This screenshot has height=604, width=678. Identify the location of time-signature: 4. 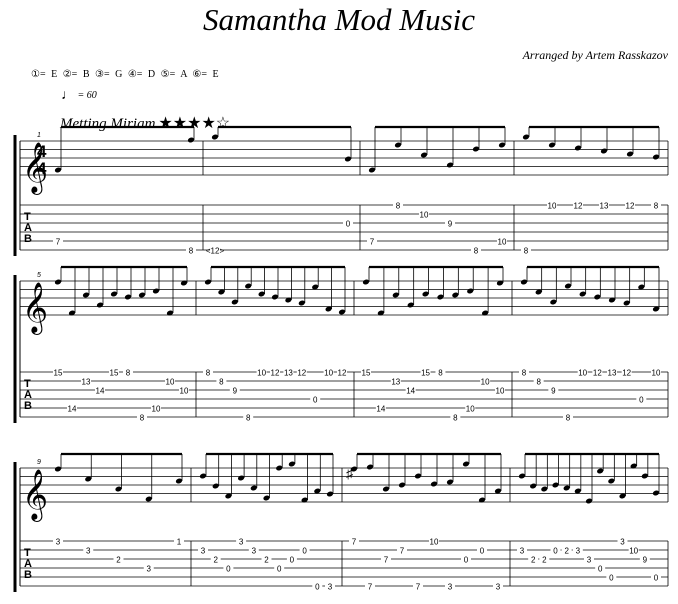
(42, 168).